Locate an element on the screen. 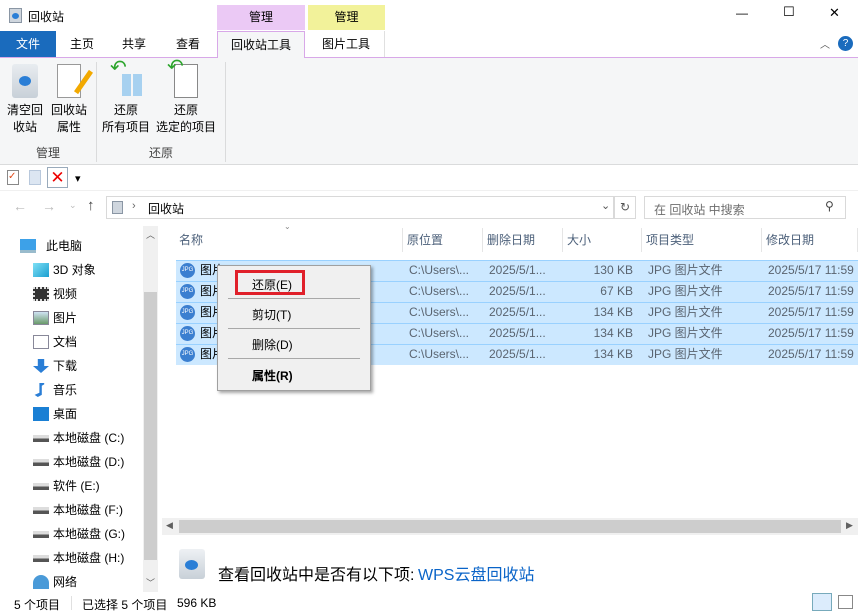  column-header: 名称 is located at coordinates (289, 240).